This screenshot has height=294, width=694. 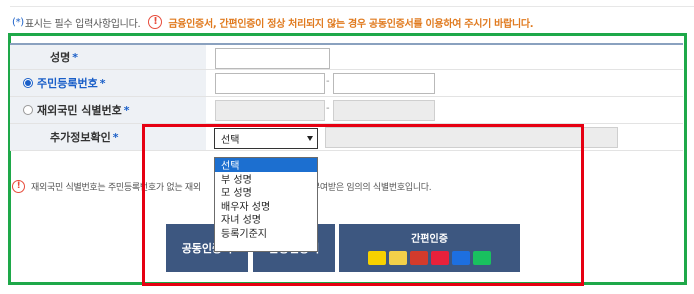 I want to click on rrn-front-input, so click(x=270, y=83).